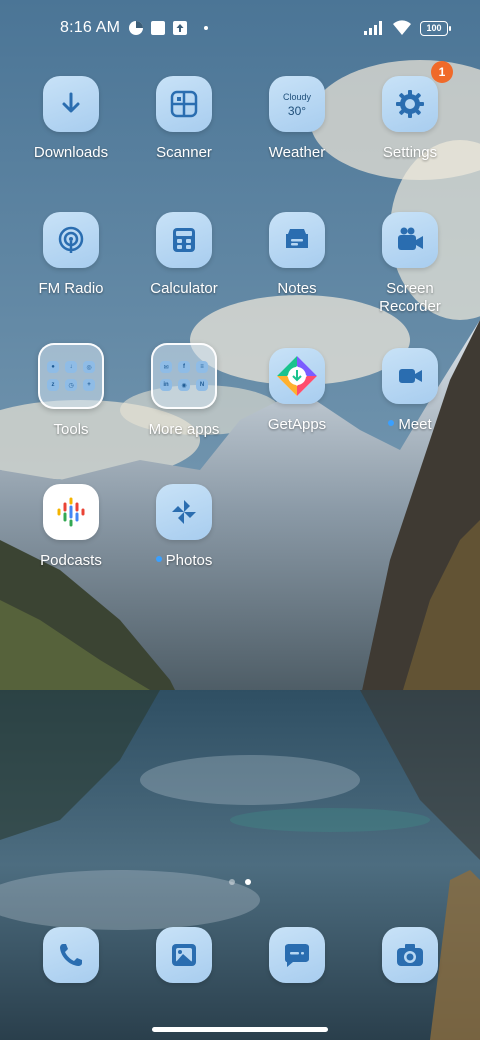 This screenshot has height=1040, width=480. What do you see at coordinates (184, 152) in the screenshot?
I see `app-label: Scanner` at bounding box center [184, 152].